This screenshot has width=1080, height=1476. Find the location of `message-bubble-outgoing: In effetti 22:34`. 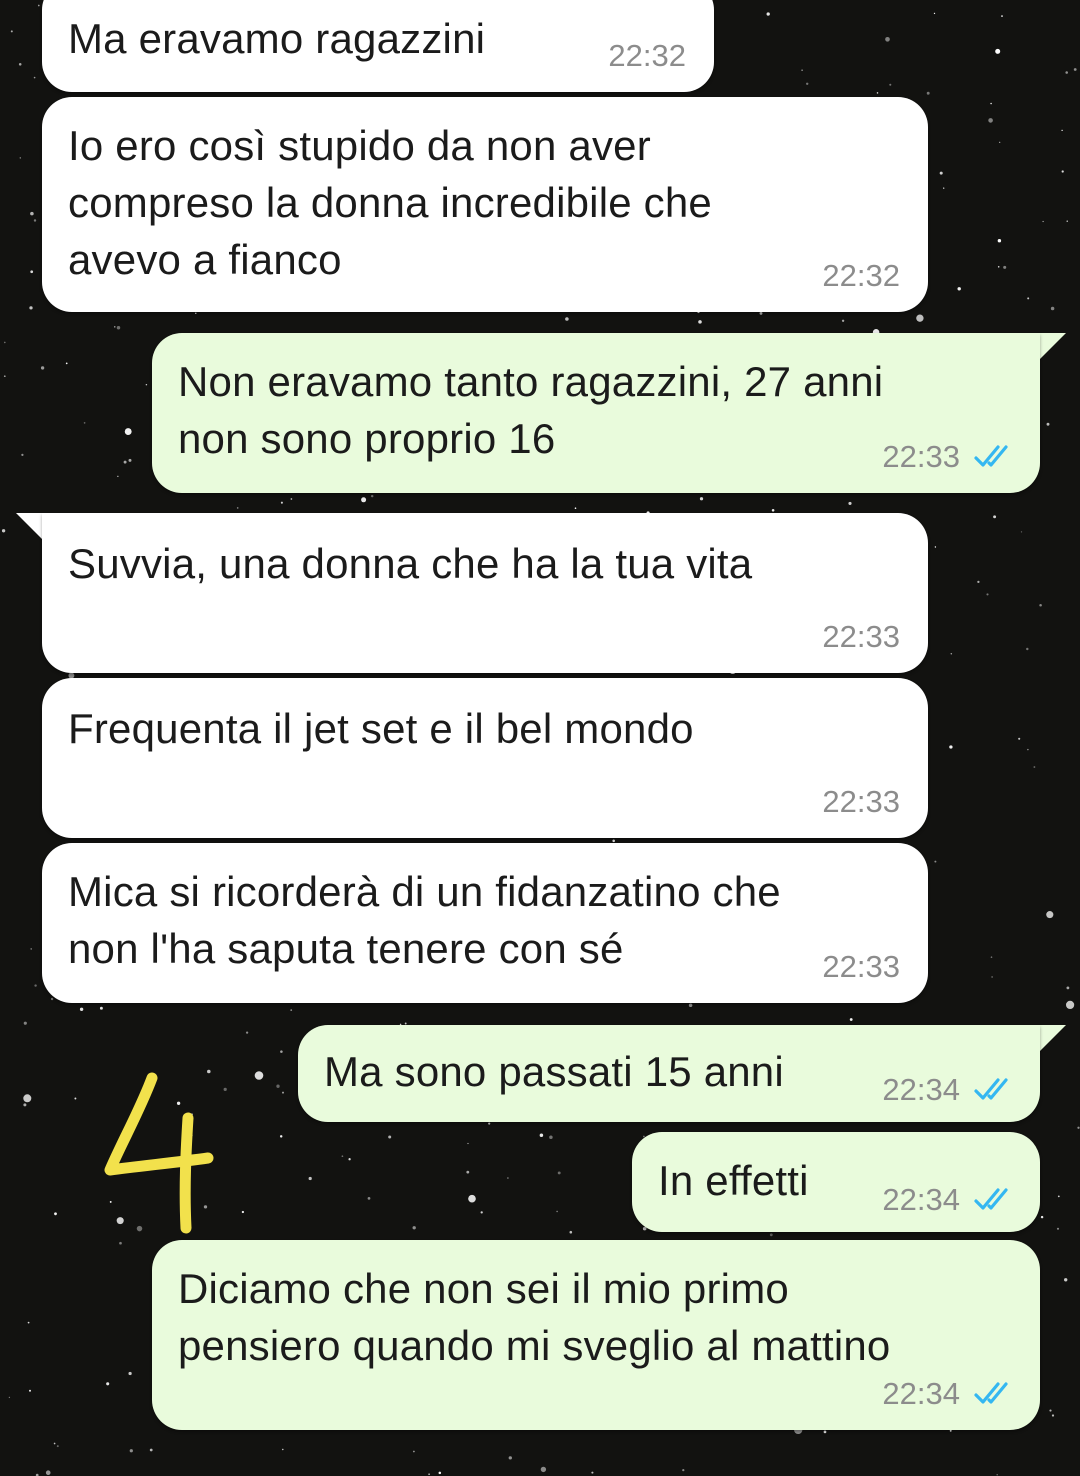

message-bubble-outgoing: In effetti 22:34 is located at coordinates (836, 1182).